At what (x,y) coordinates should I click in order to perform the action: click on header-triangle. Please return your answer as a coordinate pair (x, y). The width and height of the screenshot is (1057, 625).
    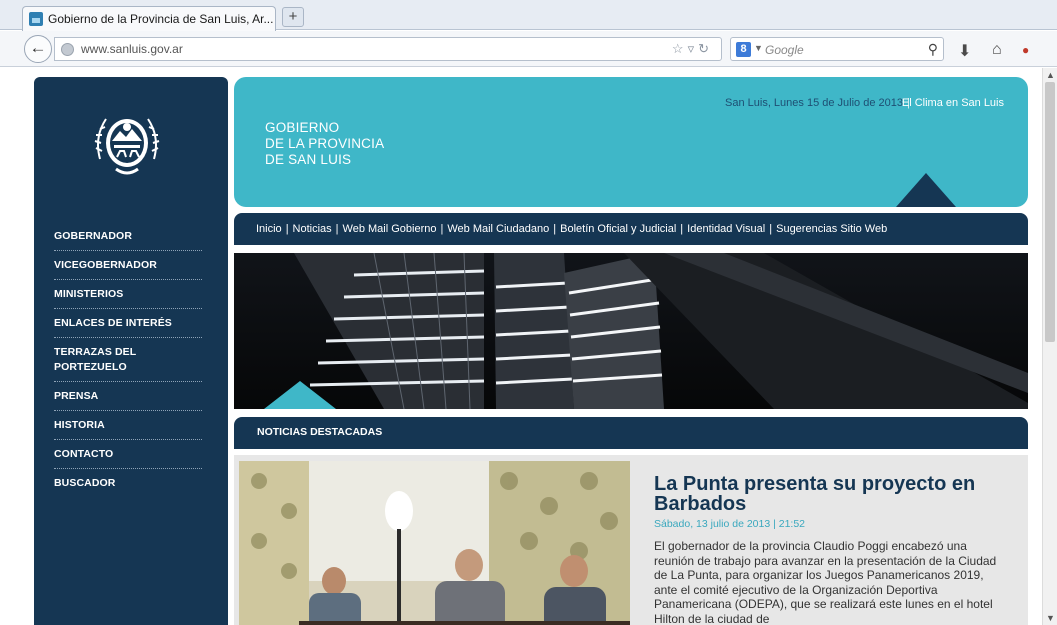
    Looking at the image, I should click on (926, 190).